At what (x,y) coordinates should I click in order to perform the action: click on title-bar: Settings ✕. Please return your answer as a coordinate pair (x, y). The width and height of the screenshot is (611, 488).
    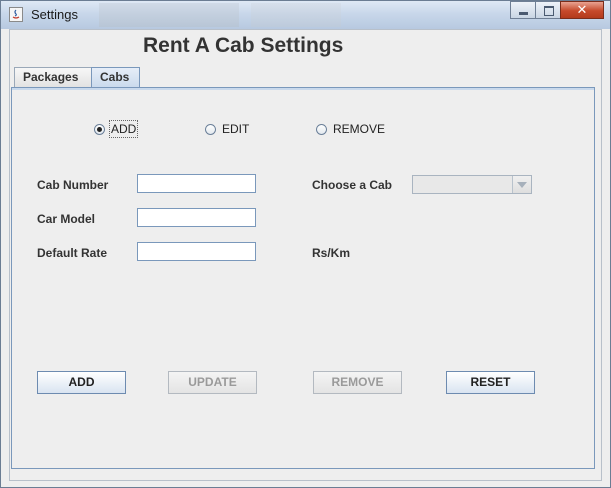
    Looking at the image, I should click on (305, 15).